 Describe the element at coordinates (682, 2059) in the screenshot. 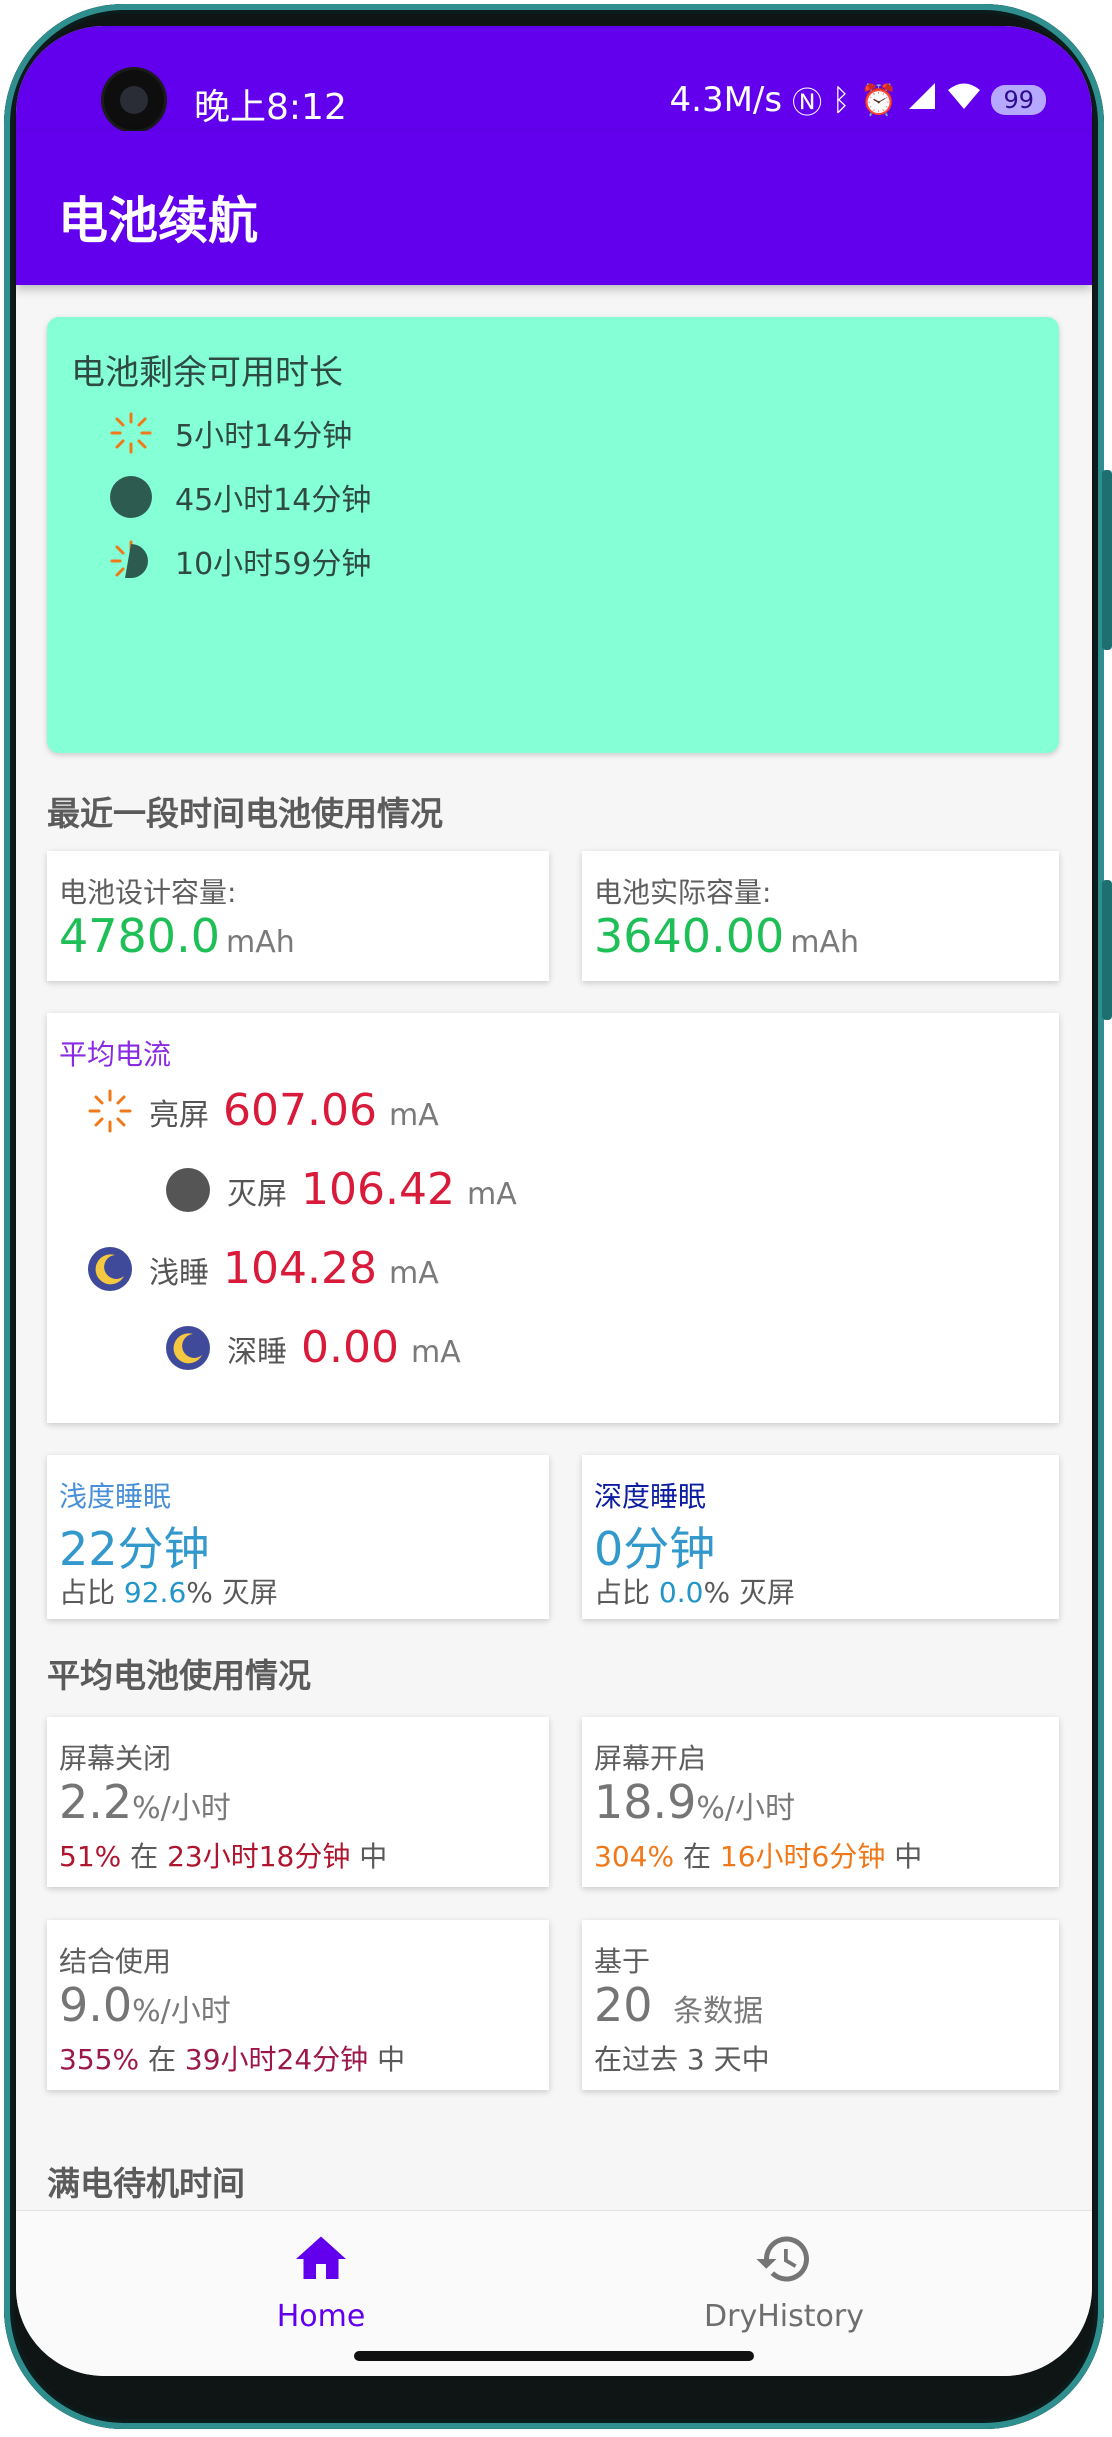

I see `based-on-period: 在过去 3 天中` at that location.